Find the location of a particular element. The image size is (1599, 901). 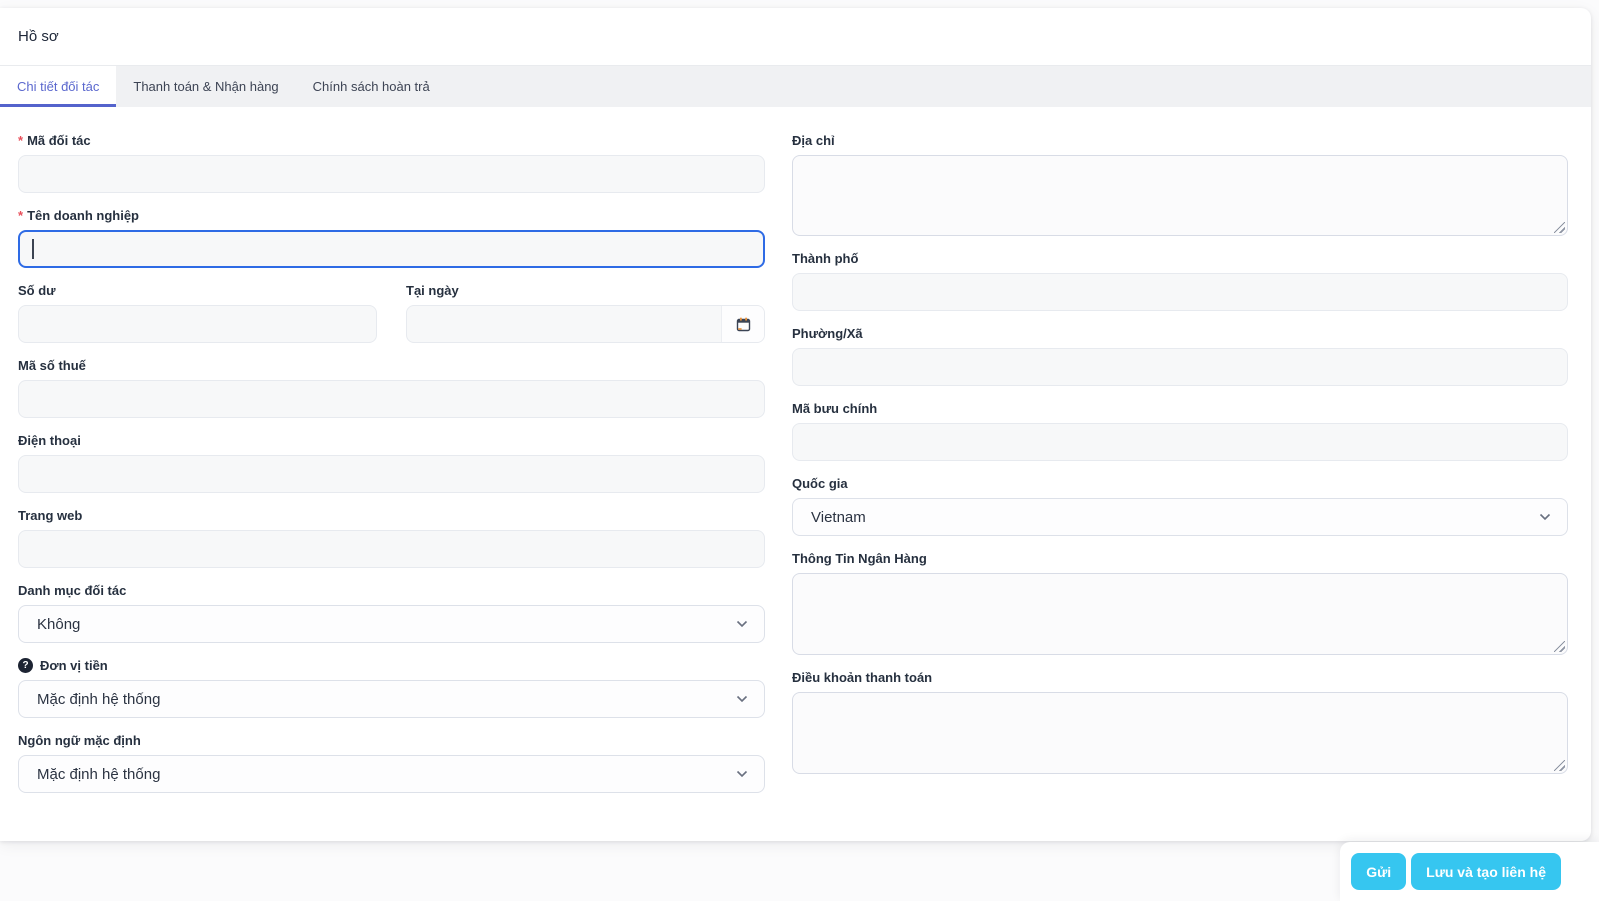

field-tax-code: Mã số thuế is located at coordinates (391, 388).